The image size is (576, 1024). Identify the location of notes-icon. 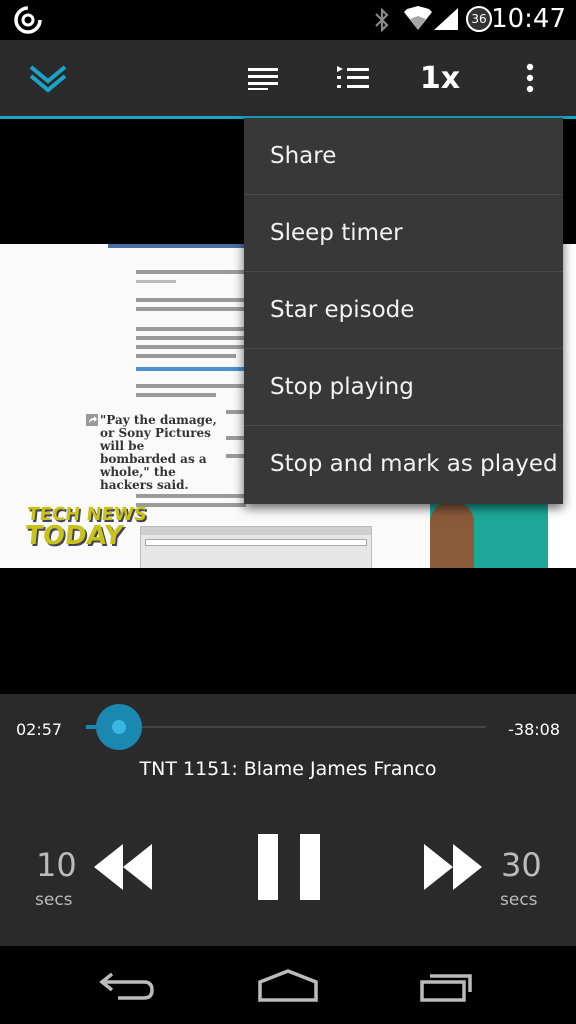
(263, 78).